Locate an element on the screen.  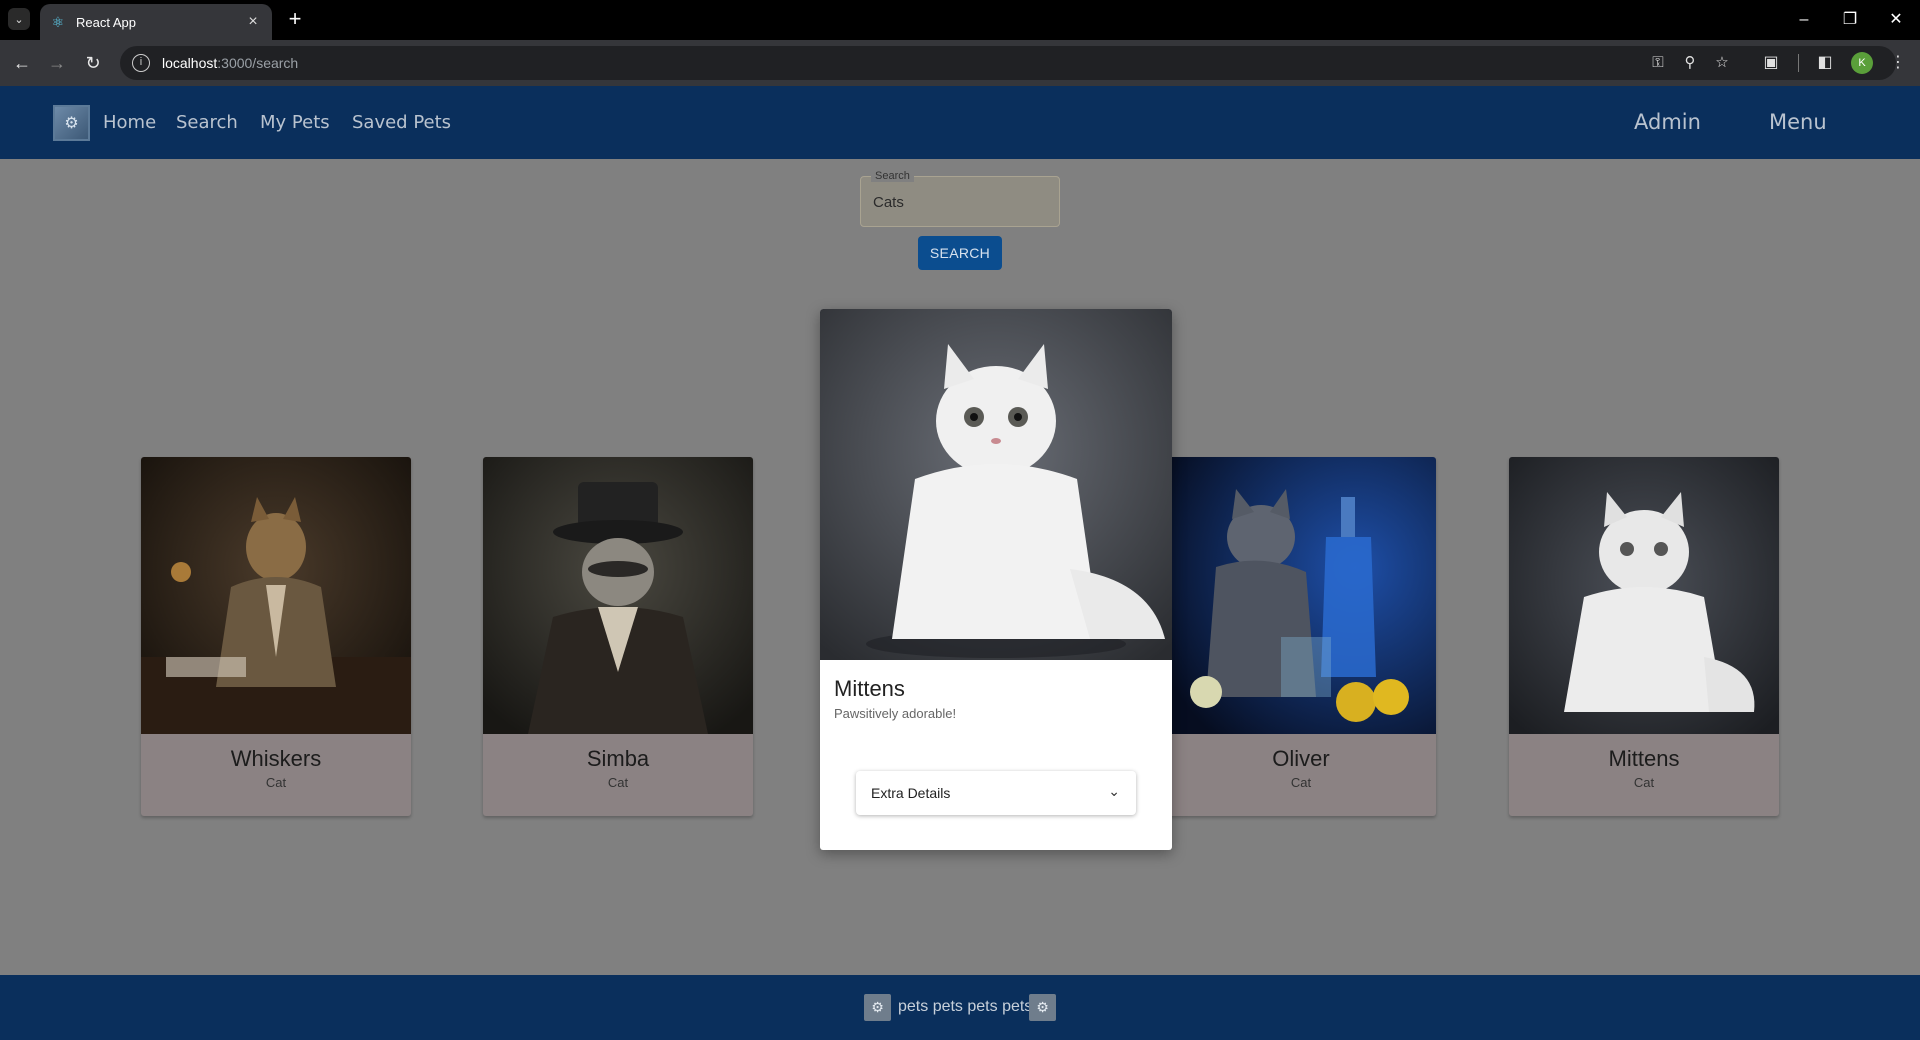
nav-search: Search is located at coordinates (207, 122).